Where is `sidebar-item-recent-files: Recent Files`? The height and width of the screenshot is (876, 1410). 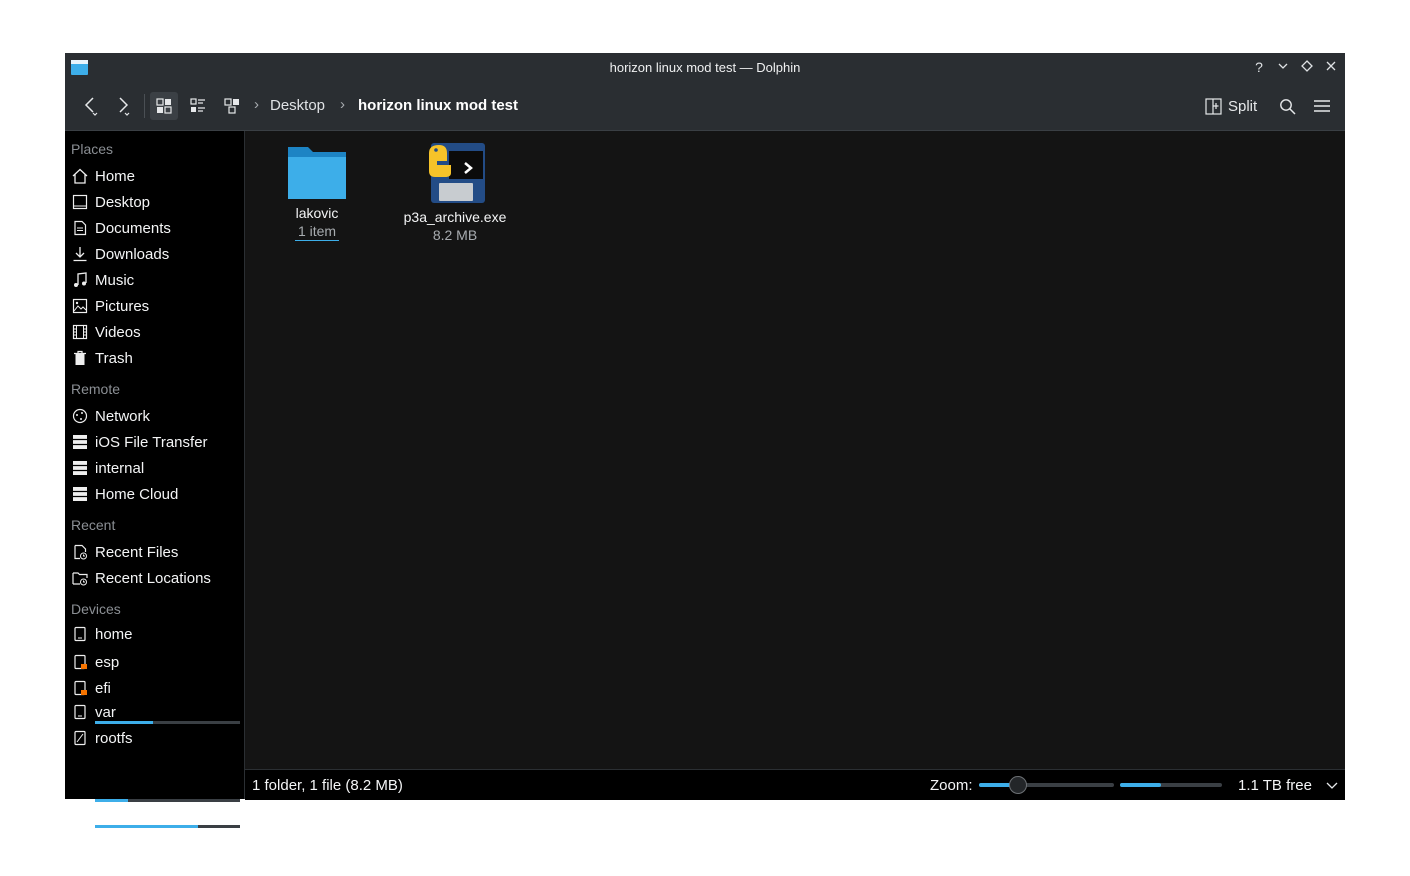 sidebar-item-recent-files: Recent Files is located at coordinates (156, 552).